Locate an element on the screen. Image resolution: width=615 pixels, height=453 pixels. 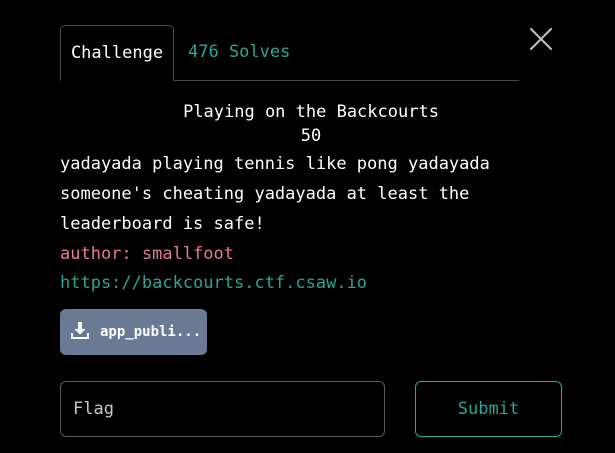
tab-bar: Challenge 476 Solves is located at coordinates (289, 53).